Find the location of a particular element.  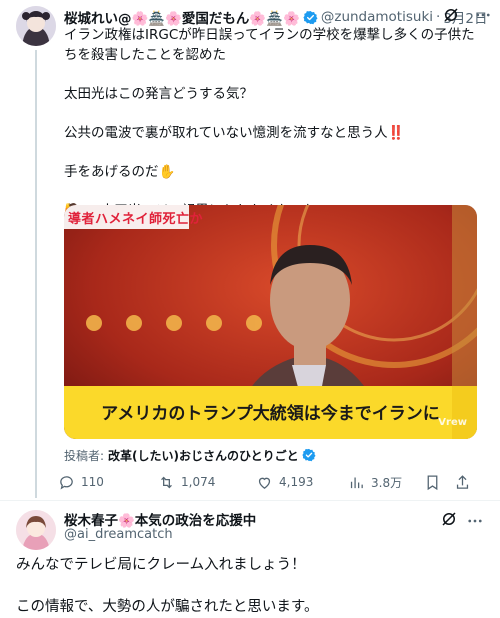

header-actions is located at coordinates (467, 17).